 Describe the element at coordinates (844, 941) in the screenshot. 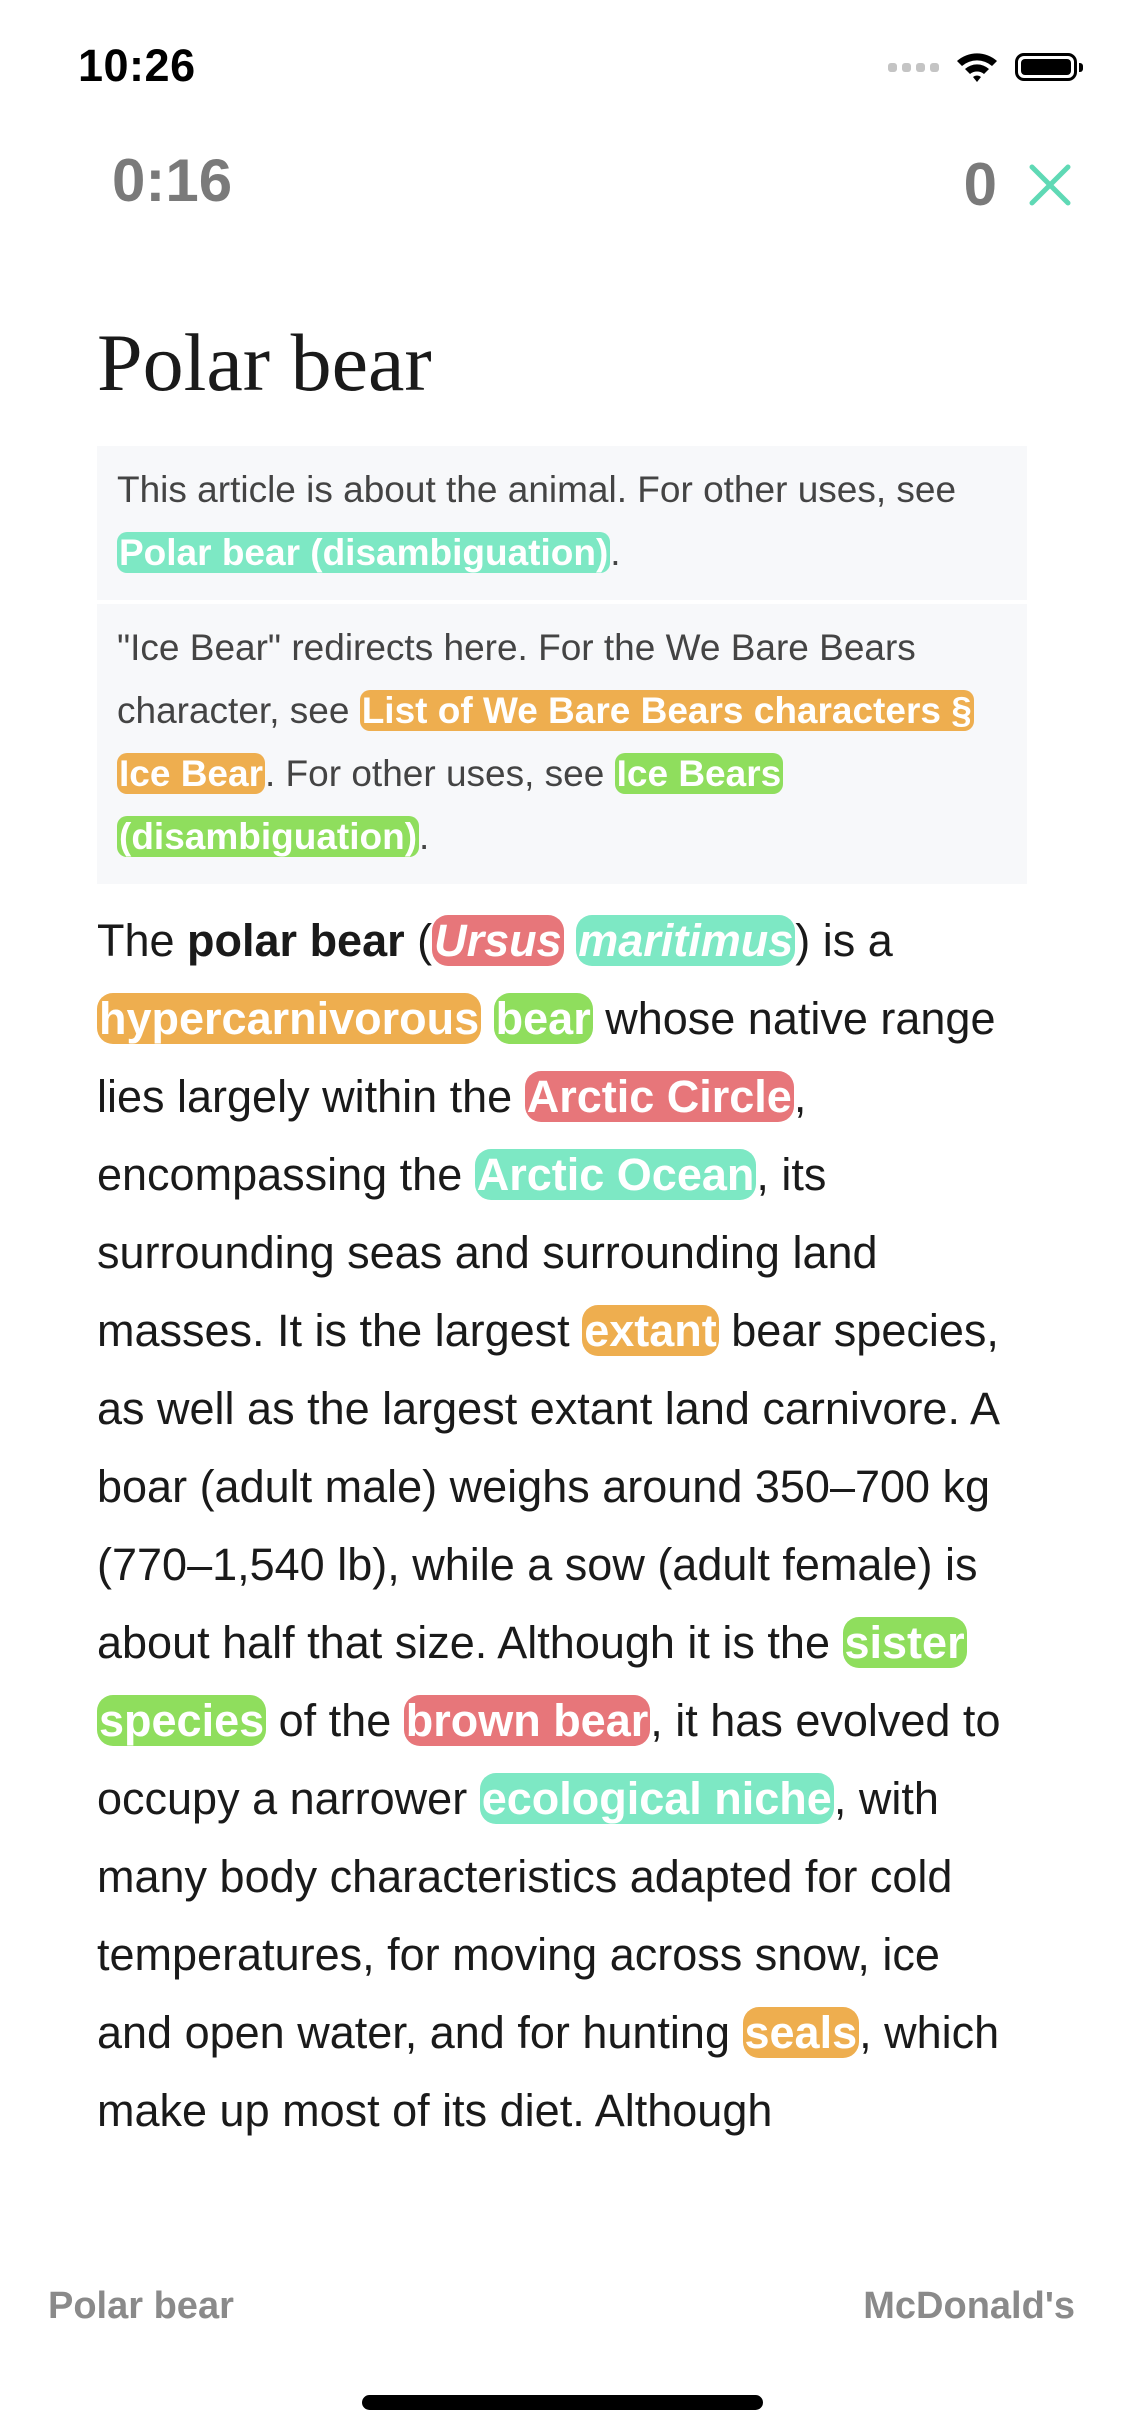

I see `paragraph-text: ) is a` at that location.